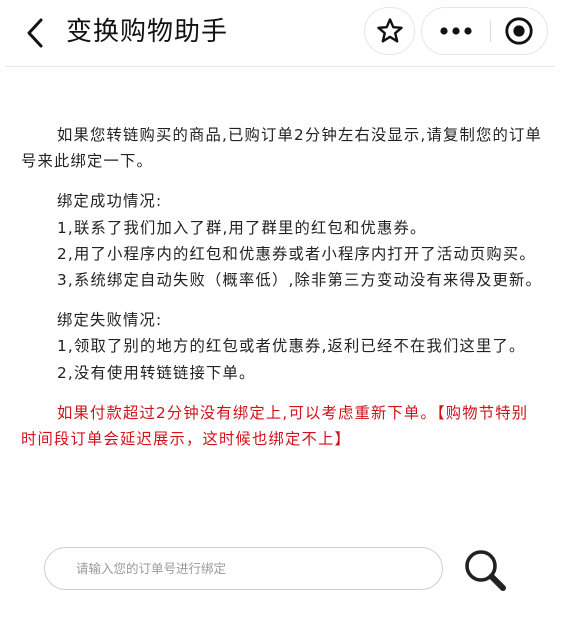  I want to click on close-button, so click(519, 31).